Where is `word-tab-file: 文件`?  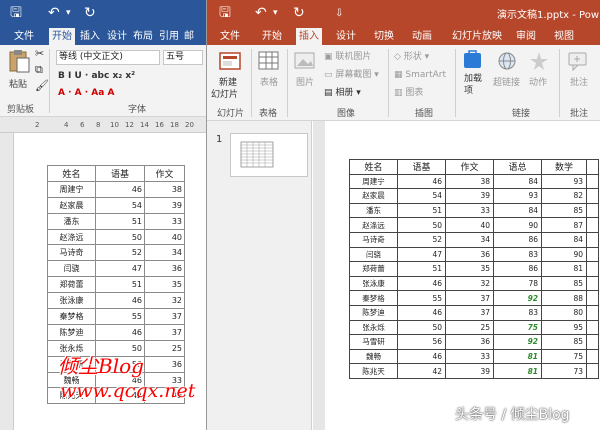
word-tab-file: 文件 is located at coordinates (24, 36).